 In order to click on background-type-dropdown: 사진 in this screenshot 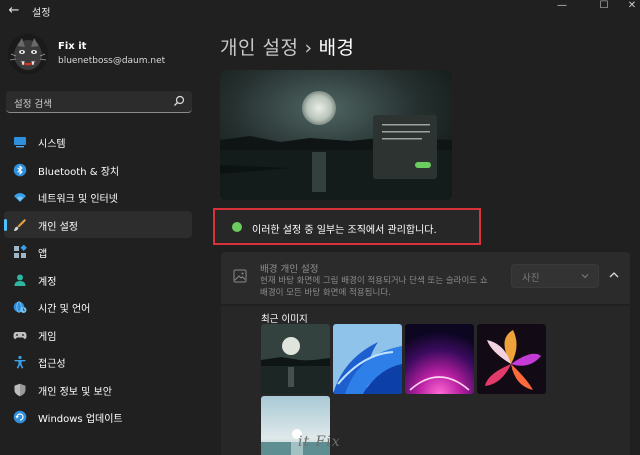, I will do `click(555, 276)`.